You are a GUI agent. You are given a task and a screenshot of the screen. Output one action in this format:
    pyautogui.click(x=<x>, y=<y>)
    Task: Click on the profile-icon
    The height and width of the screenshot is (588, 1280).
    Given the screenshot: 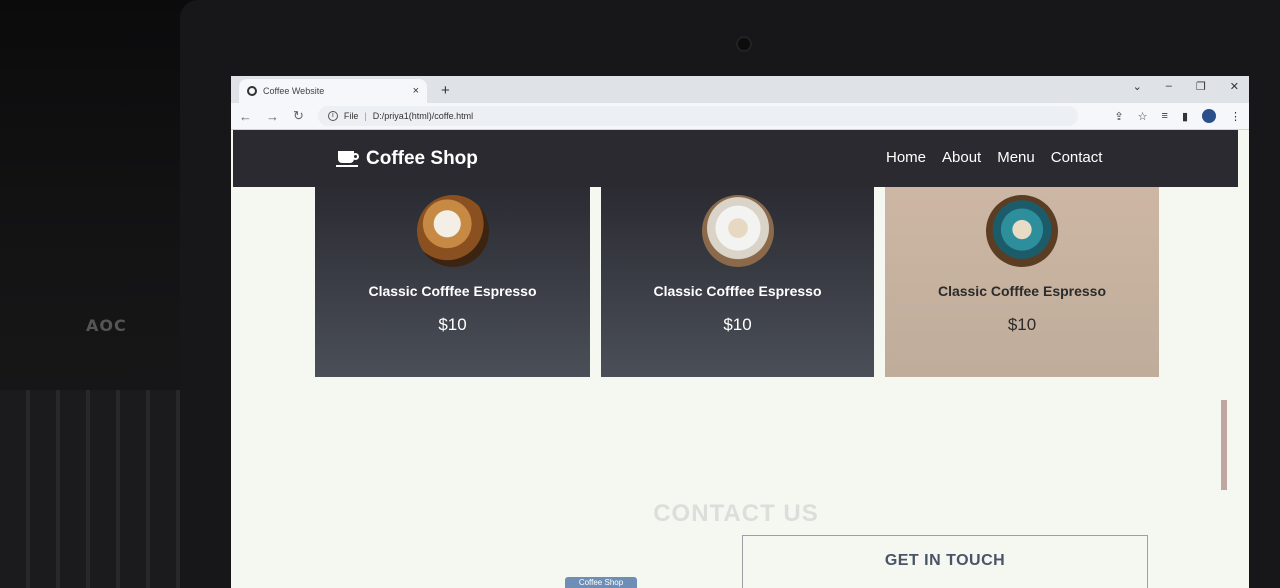 What is the action you would take?
    pyautogui.click(x=1209, y=116)
    